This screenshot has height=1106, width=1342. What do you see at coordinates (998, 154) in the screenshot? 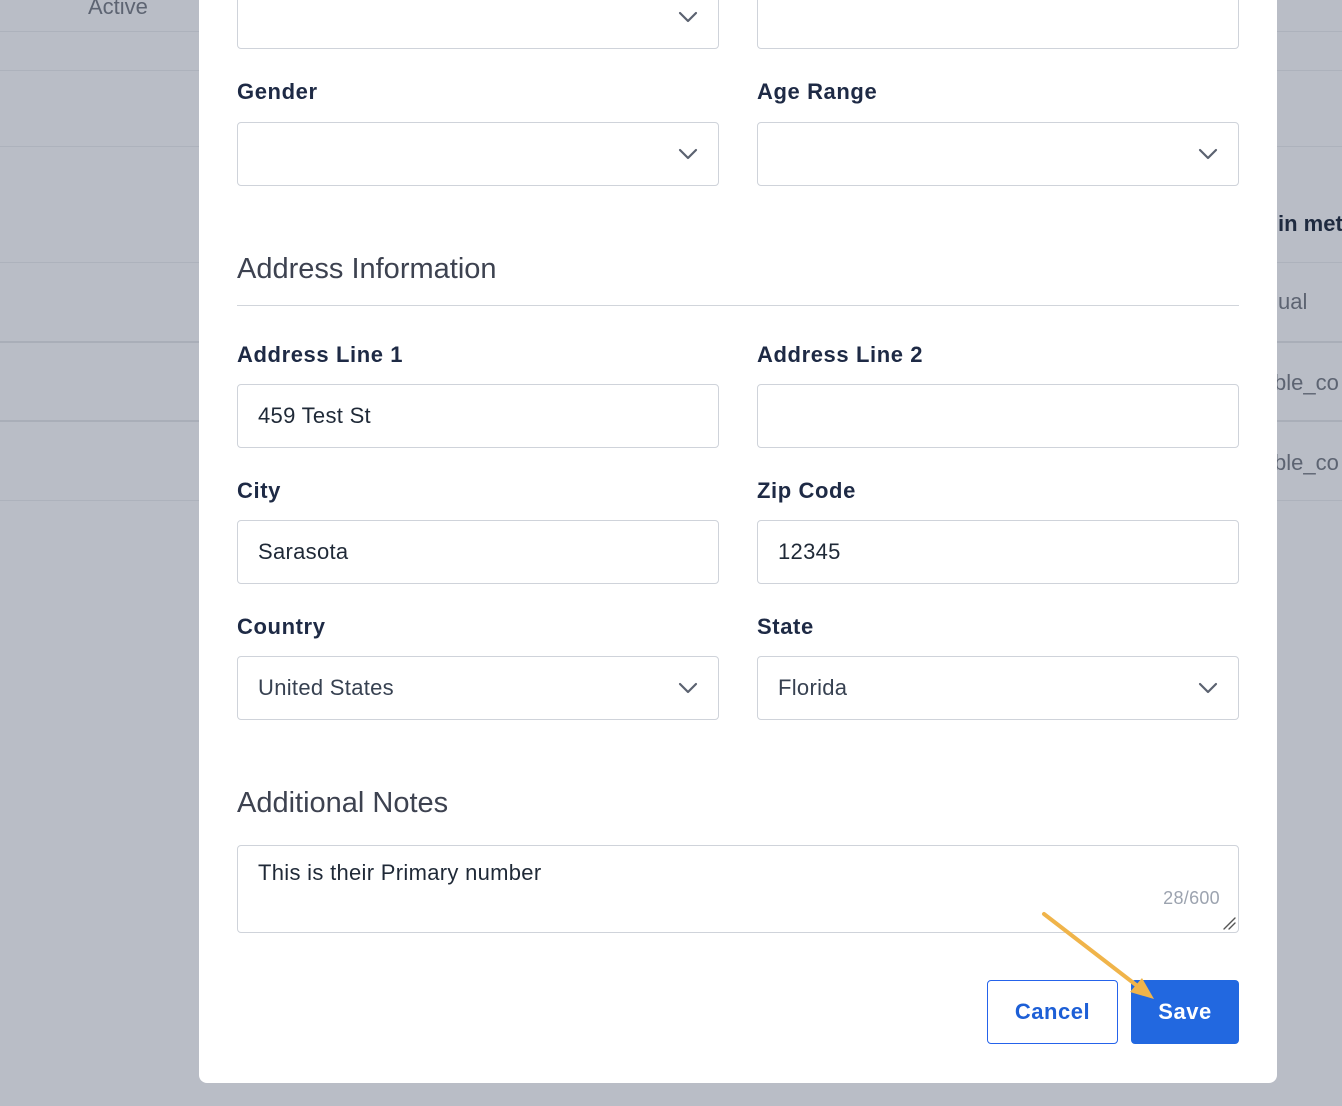
I see `age-range-select` at bounding box center [998, 154].